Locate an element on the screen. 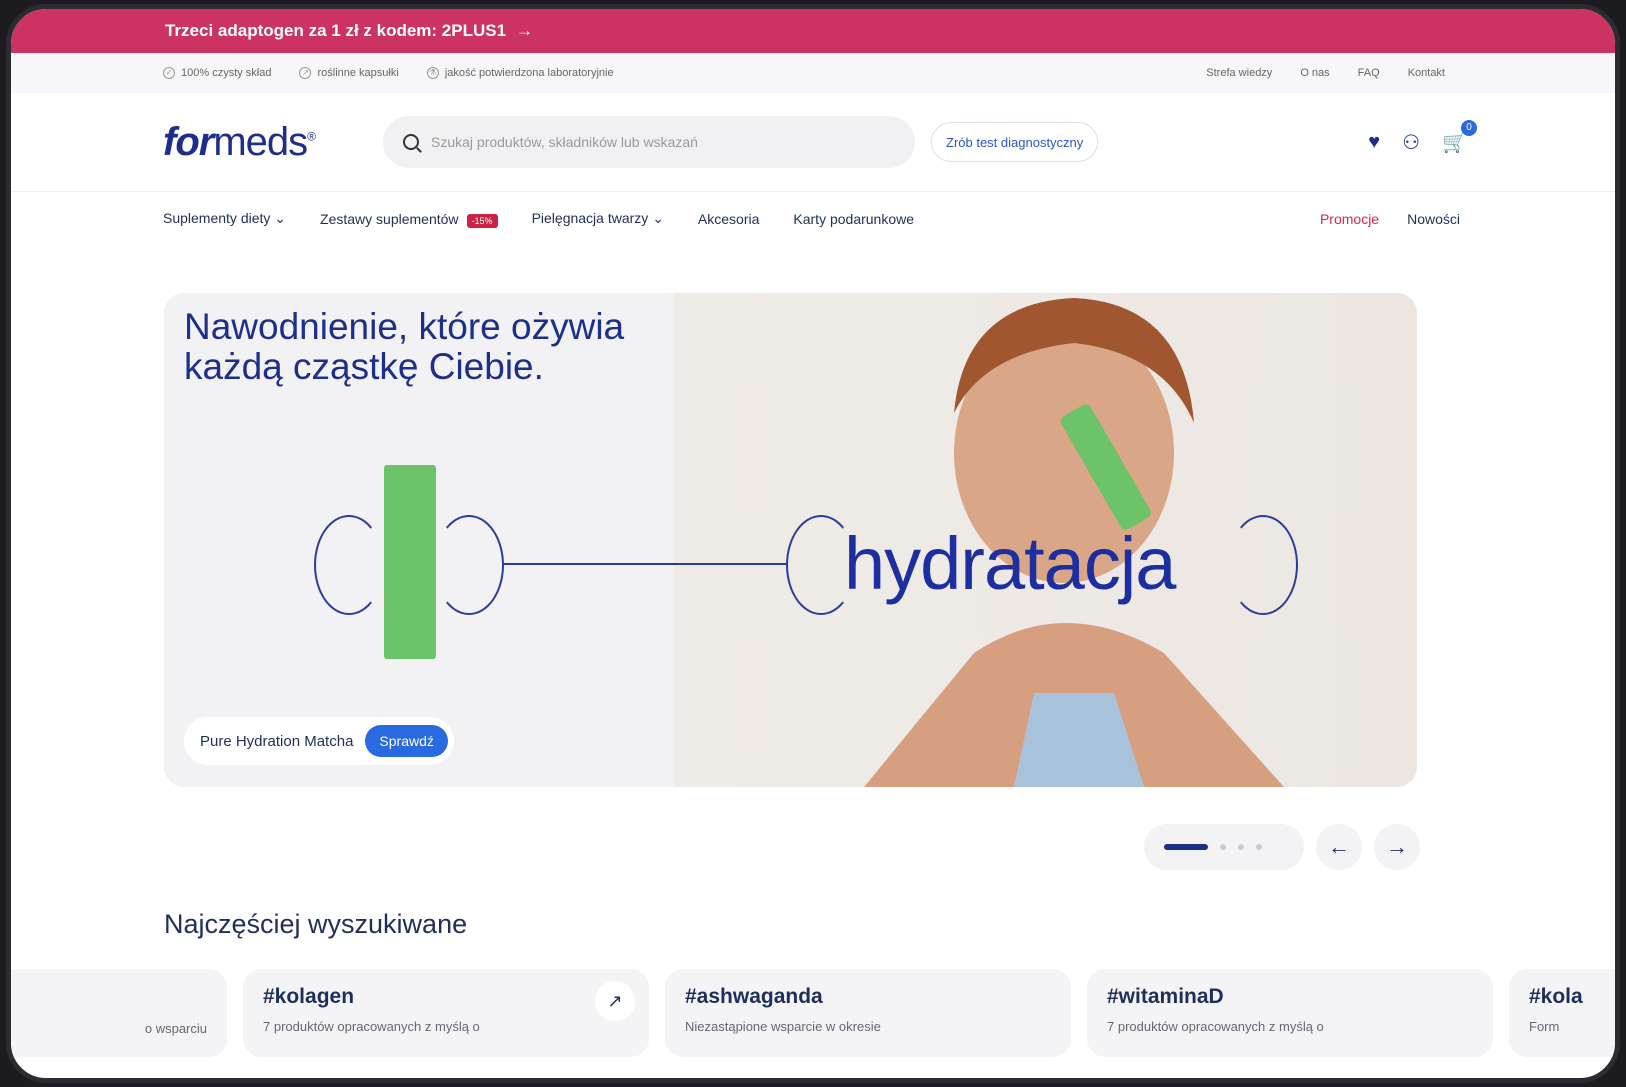  arrow-up-right-icon: ↗ is located at coordinates (615, 1001).